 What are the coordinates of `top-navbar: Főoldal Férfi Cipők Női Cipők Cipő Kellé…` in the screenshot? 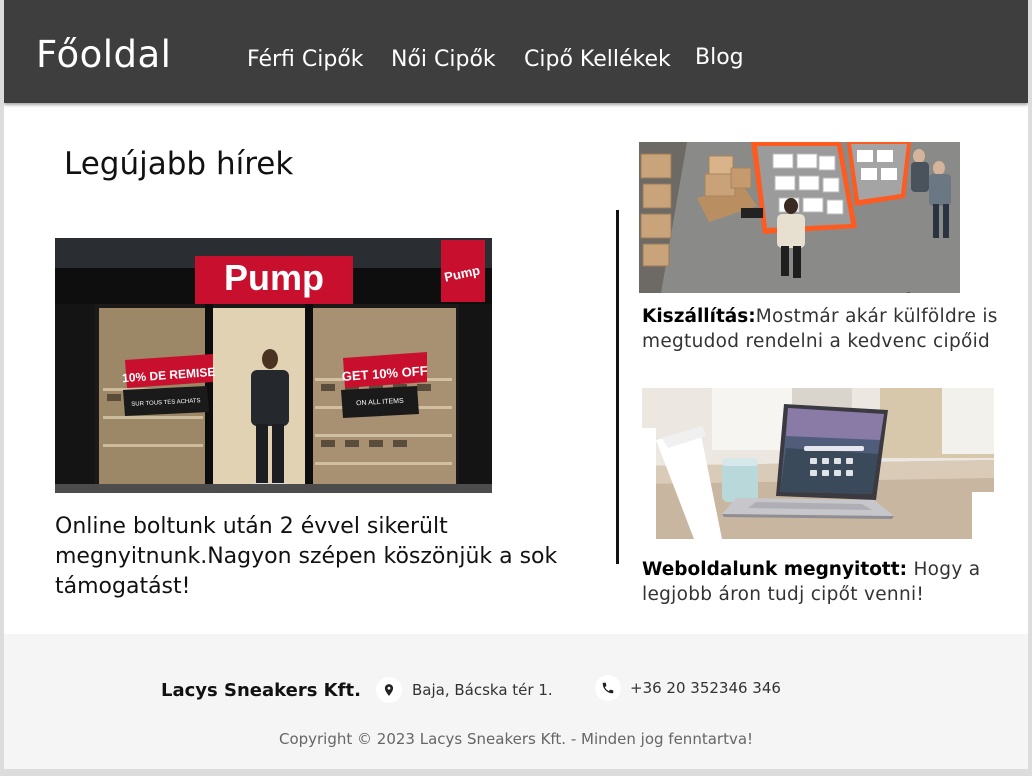 It's located at (516, 51).